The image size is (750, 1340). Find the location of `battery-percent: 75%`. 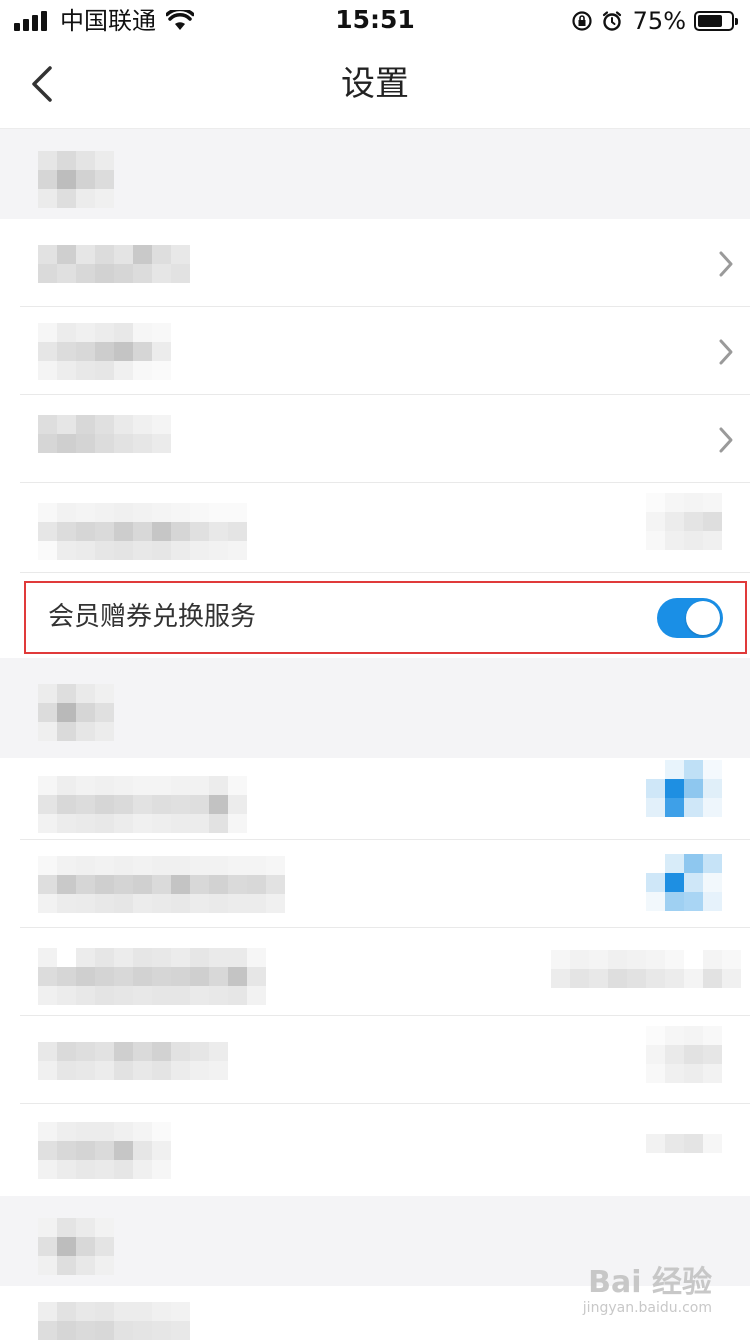

battery-percent: 75% is located at coordinates (659, 21).